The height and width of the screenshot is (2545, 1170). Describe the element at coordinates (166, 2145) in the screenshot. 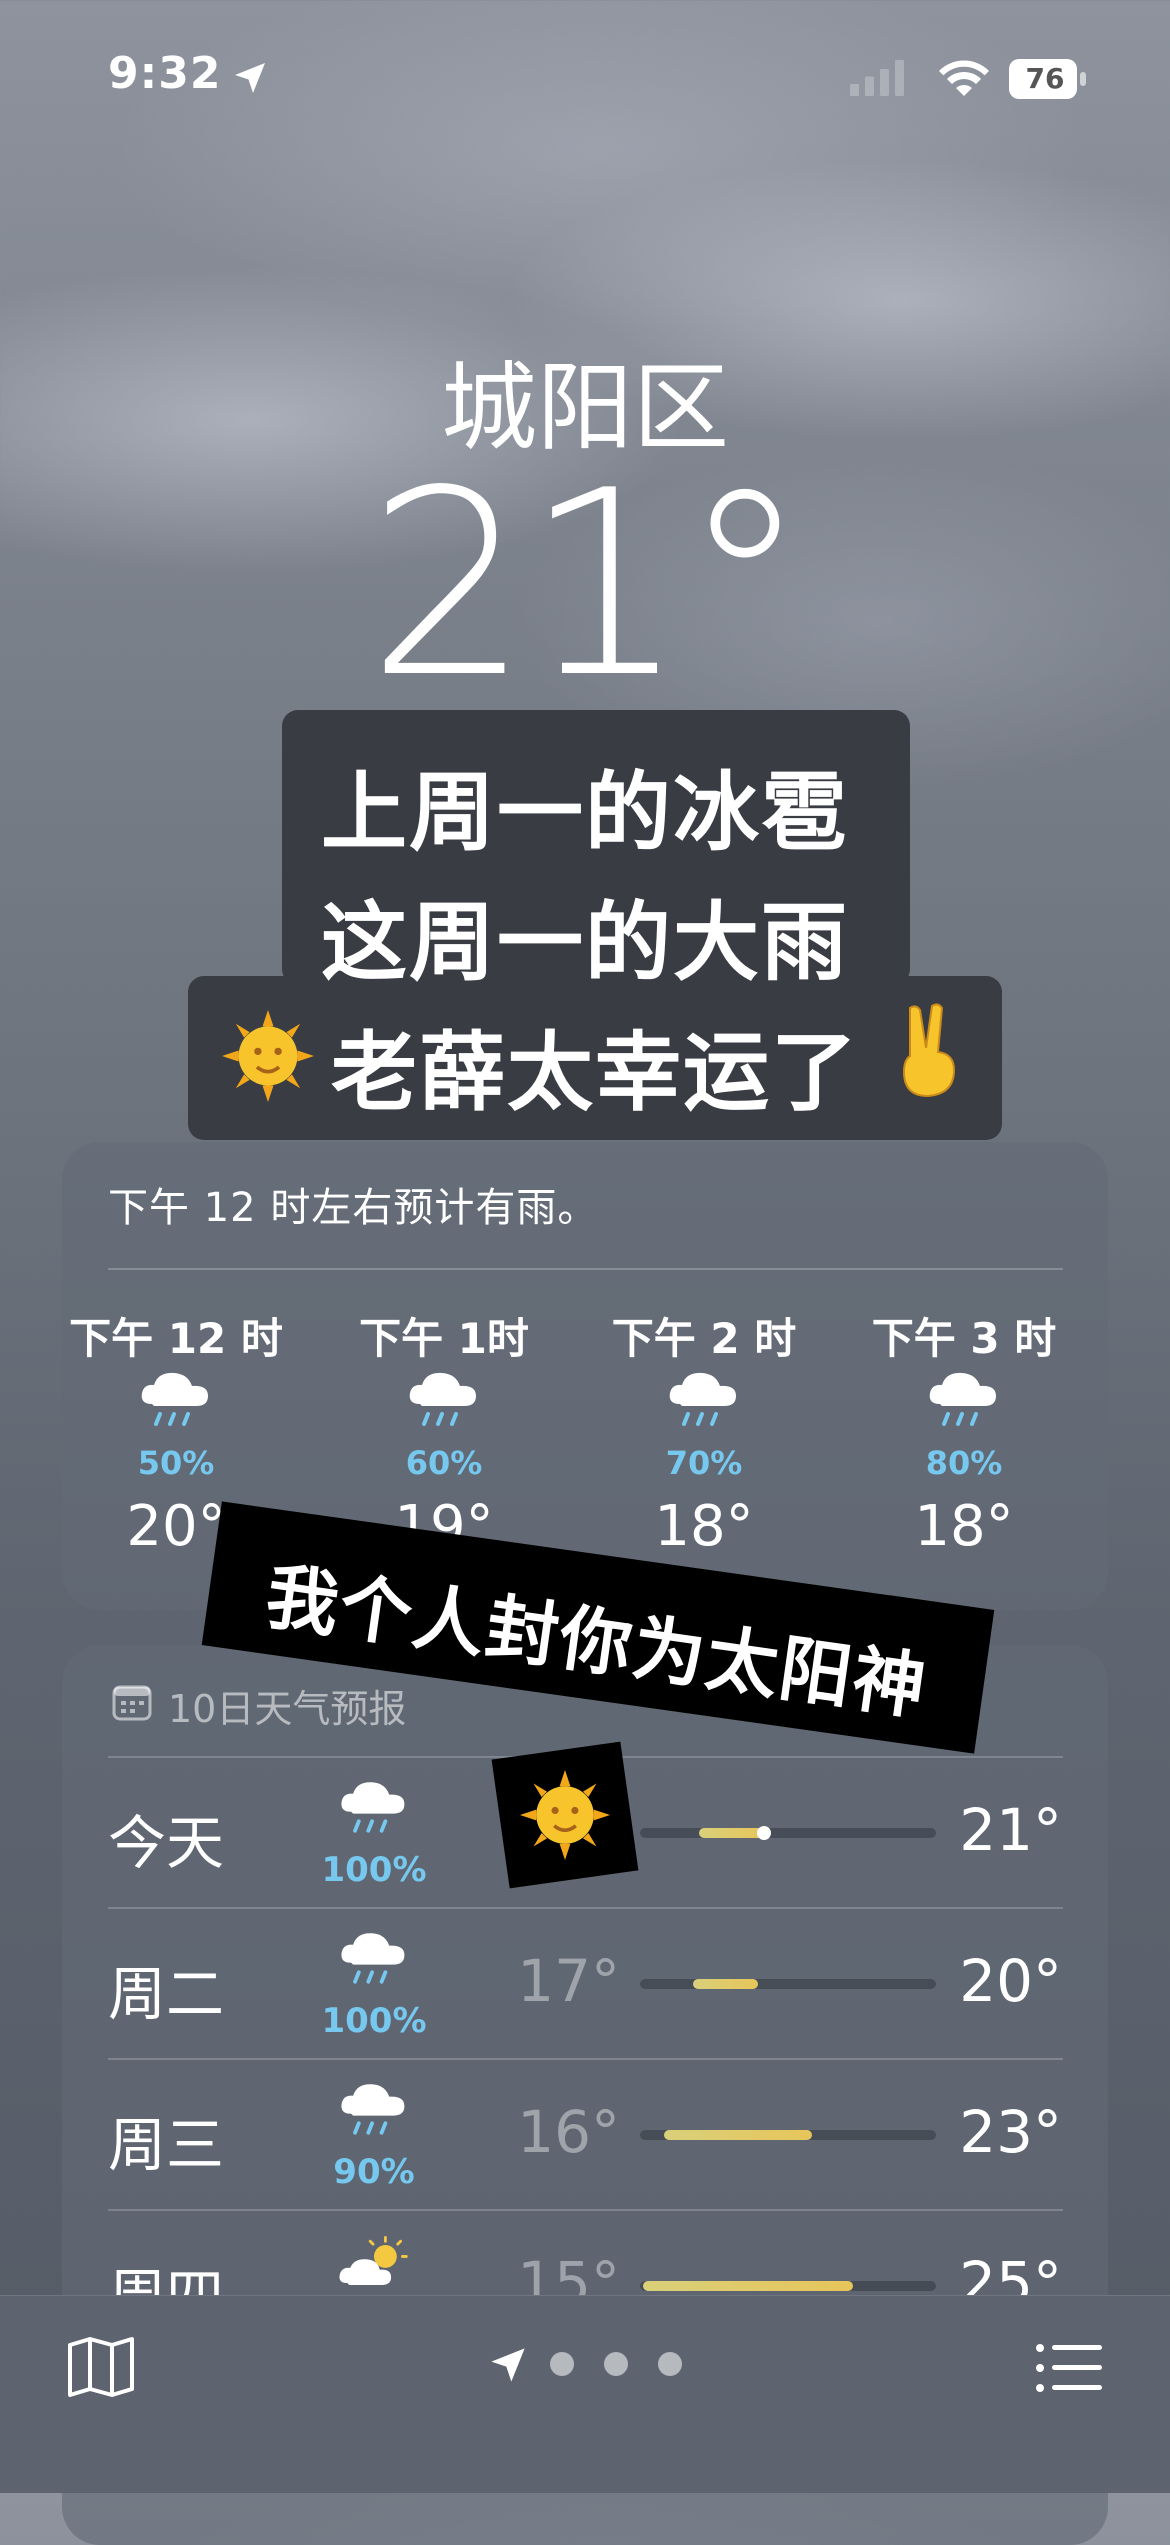

I see `day-name: 周三` at that location.